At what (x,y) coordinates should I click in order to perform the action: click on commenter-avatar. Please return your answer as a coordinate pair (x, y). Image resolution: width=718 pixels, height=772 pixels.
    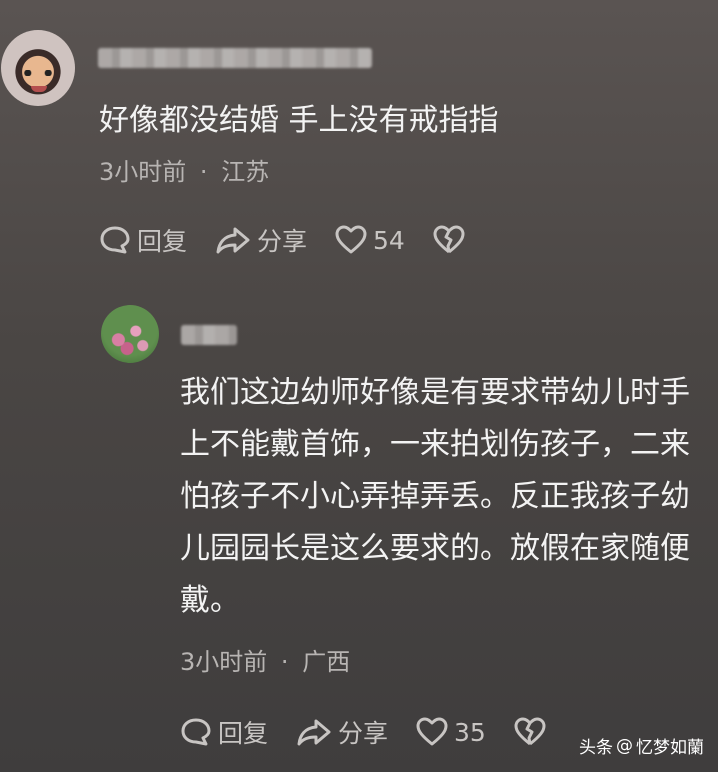
    Looking at the image, I should click on (38, 68).